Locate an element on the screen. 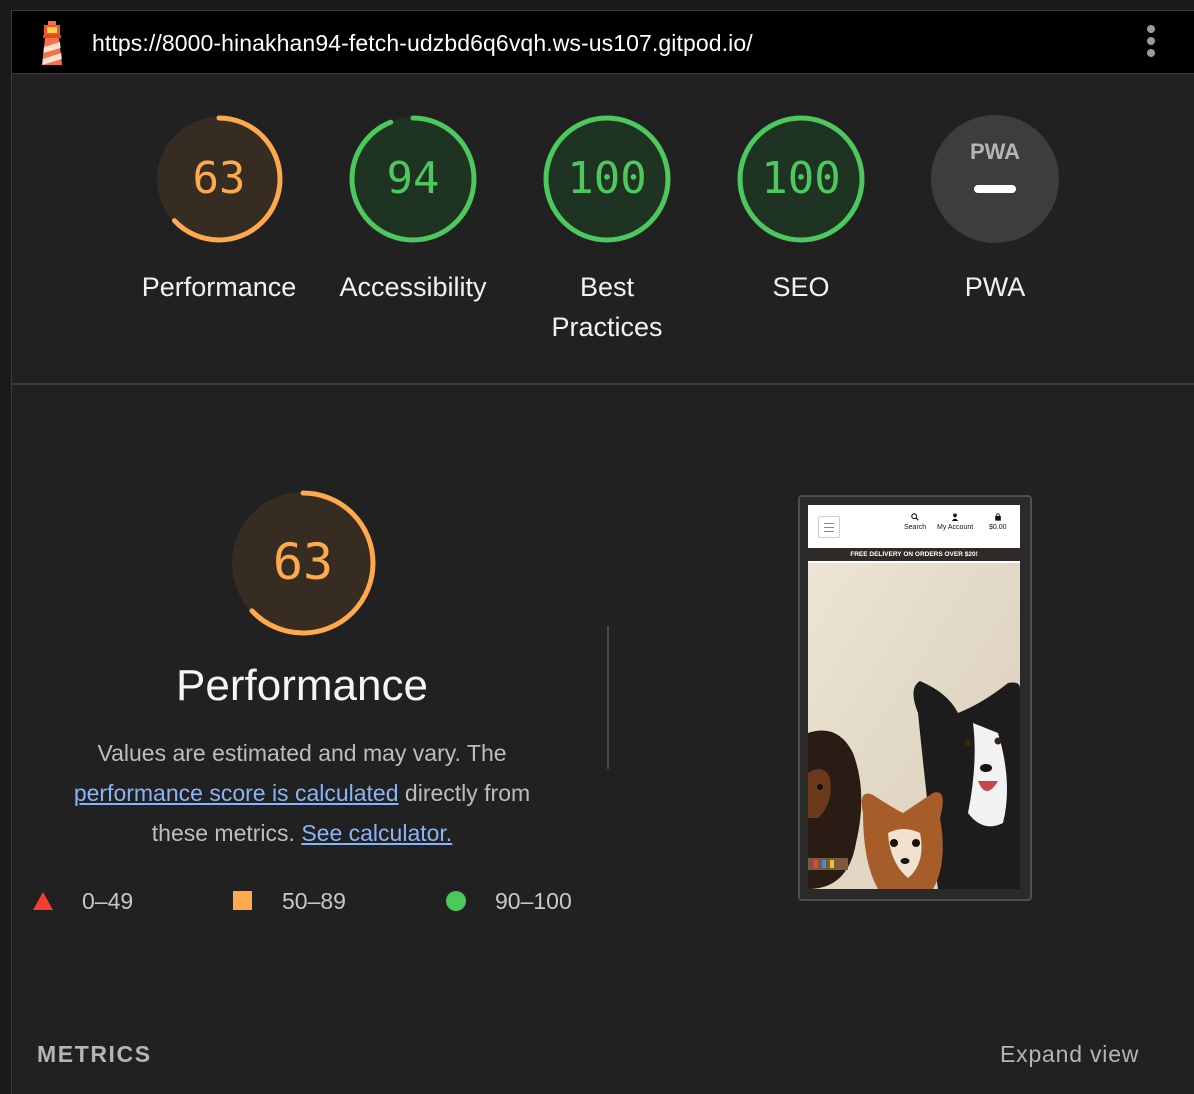  gauge-performance: 63 Performance is located at coordinates (219, 210).